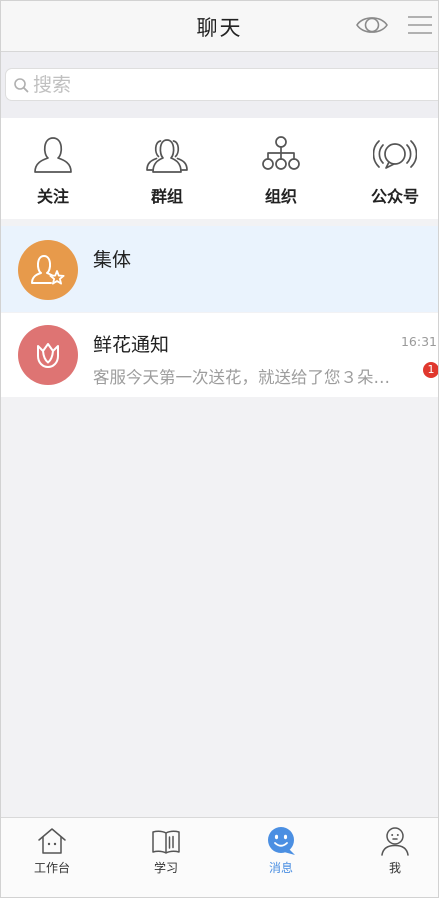 This screenshot has width=439, height=898. I want to click on header-bar: 聊天, so click(219, 26).